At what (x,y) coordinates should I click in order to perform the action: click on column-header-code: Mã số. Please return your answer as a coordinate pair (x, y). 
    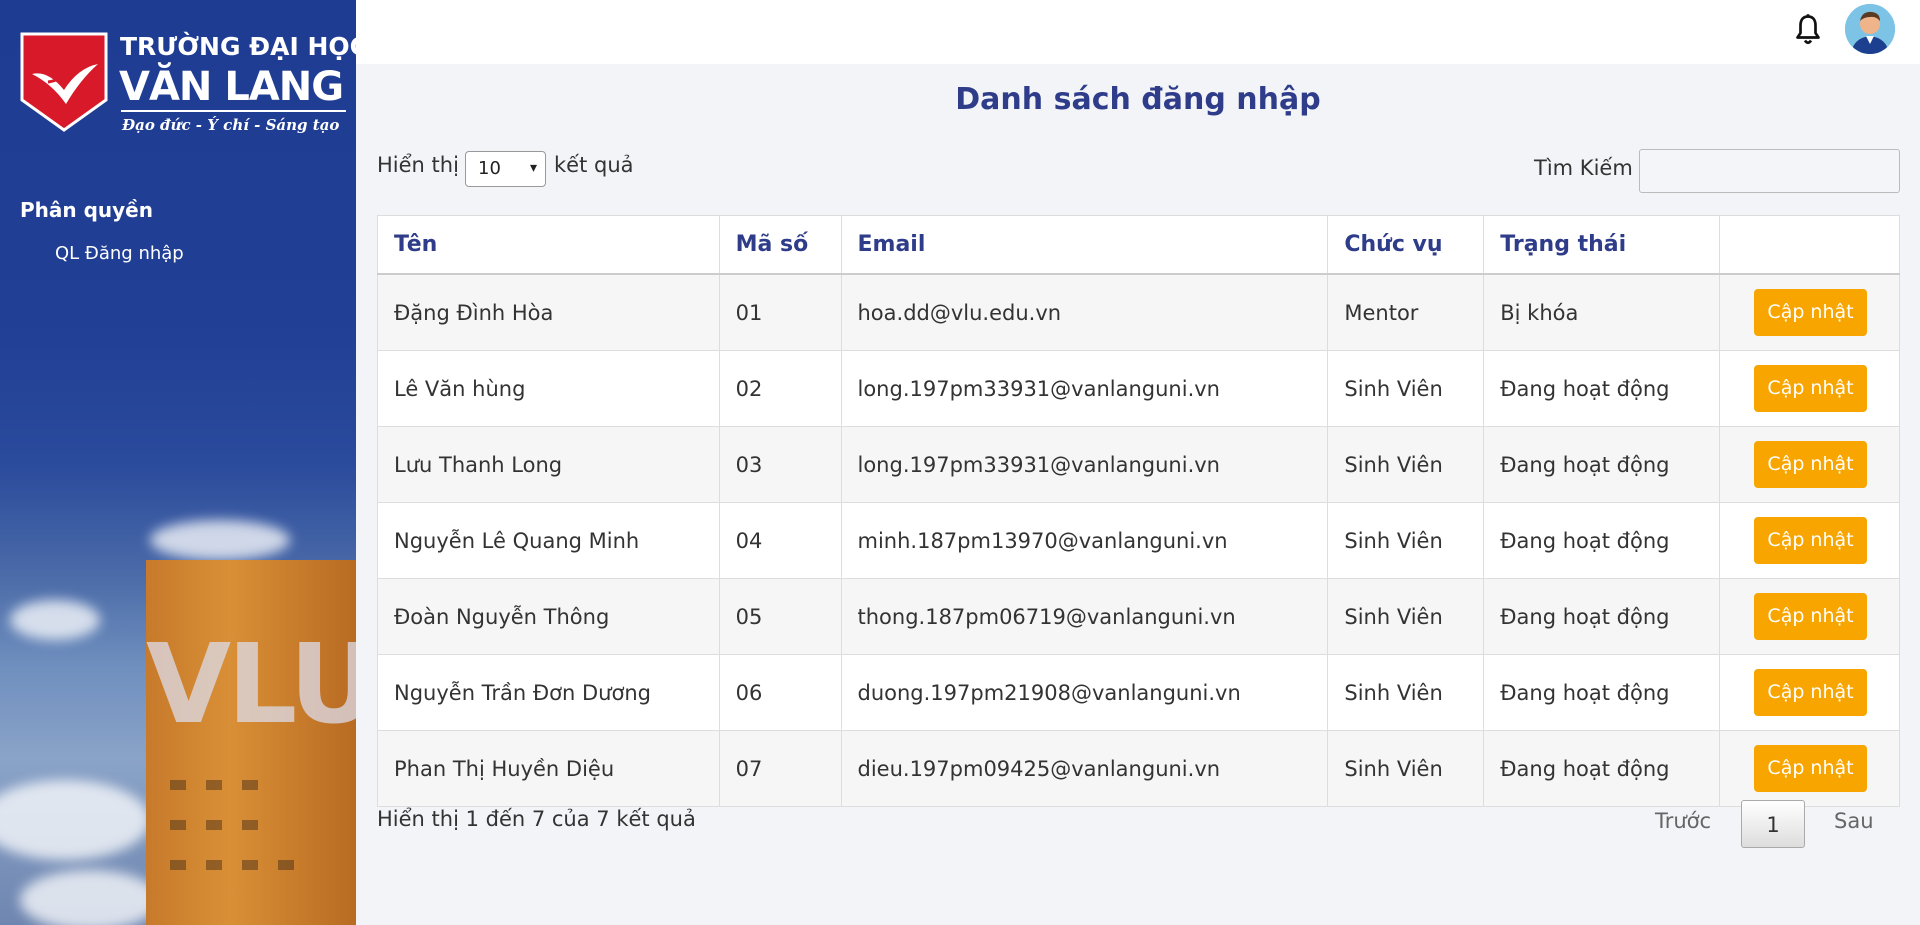
    Looking at the image, I should click on (780, 245).